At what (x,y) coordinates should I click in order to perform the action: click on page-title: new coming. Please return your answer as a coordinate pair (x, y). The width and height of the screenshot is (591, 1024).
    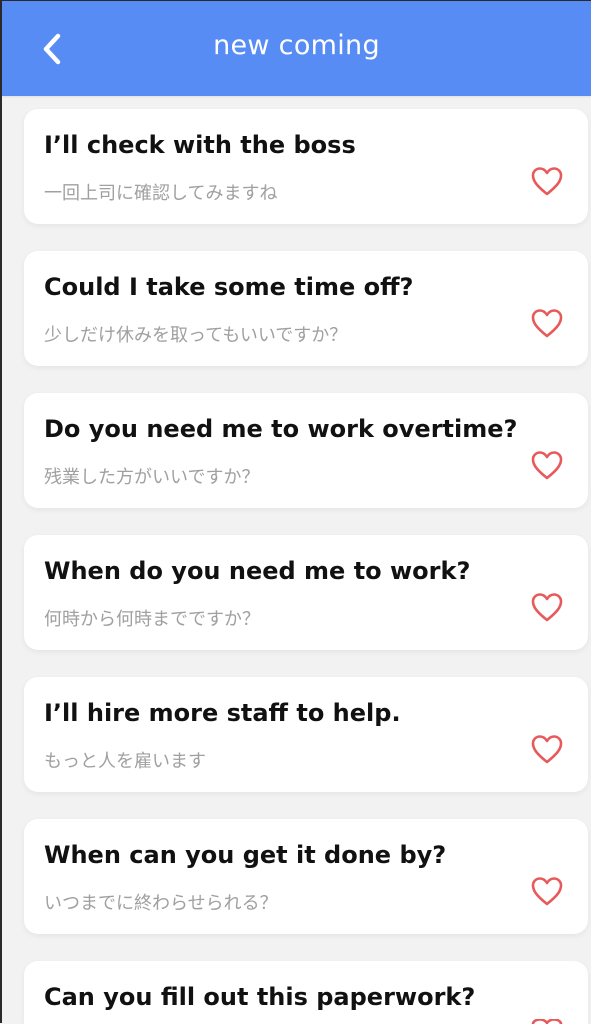
    Looking at the image, I should click on (296, 45).